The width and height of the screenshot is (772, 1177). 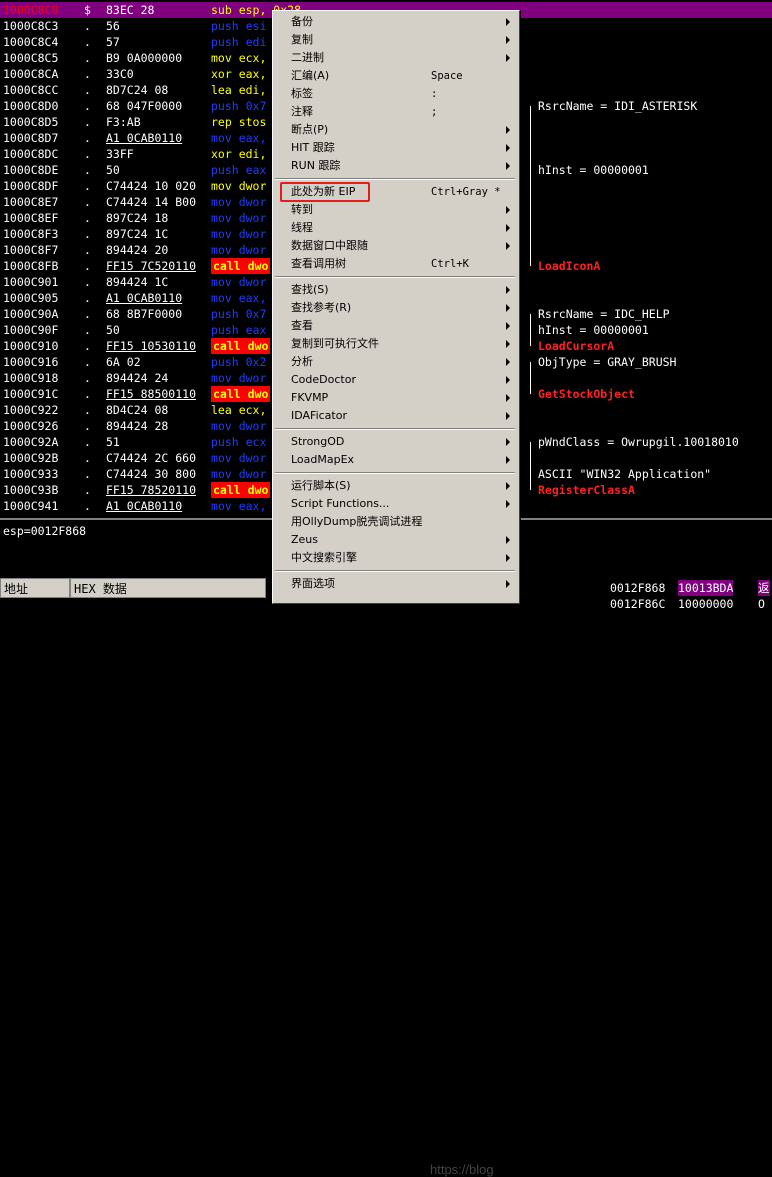 I want to click on menu-item: FKVMP, so click(x=396, y=398).